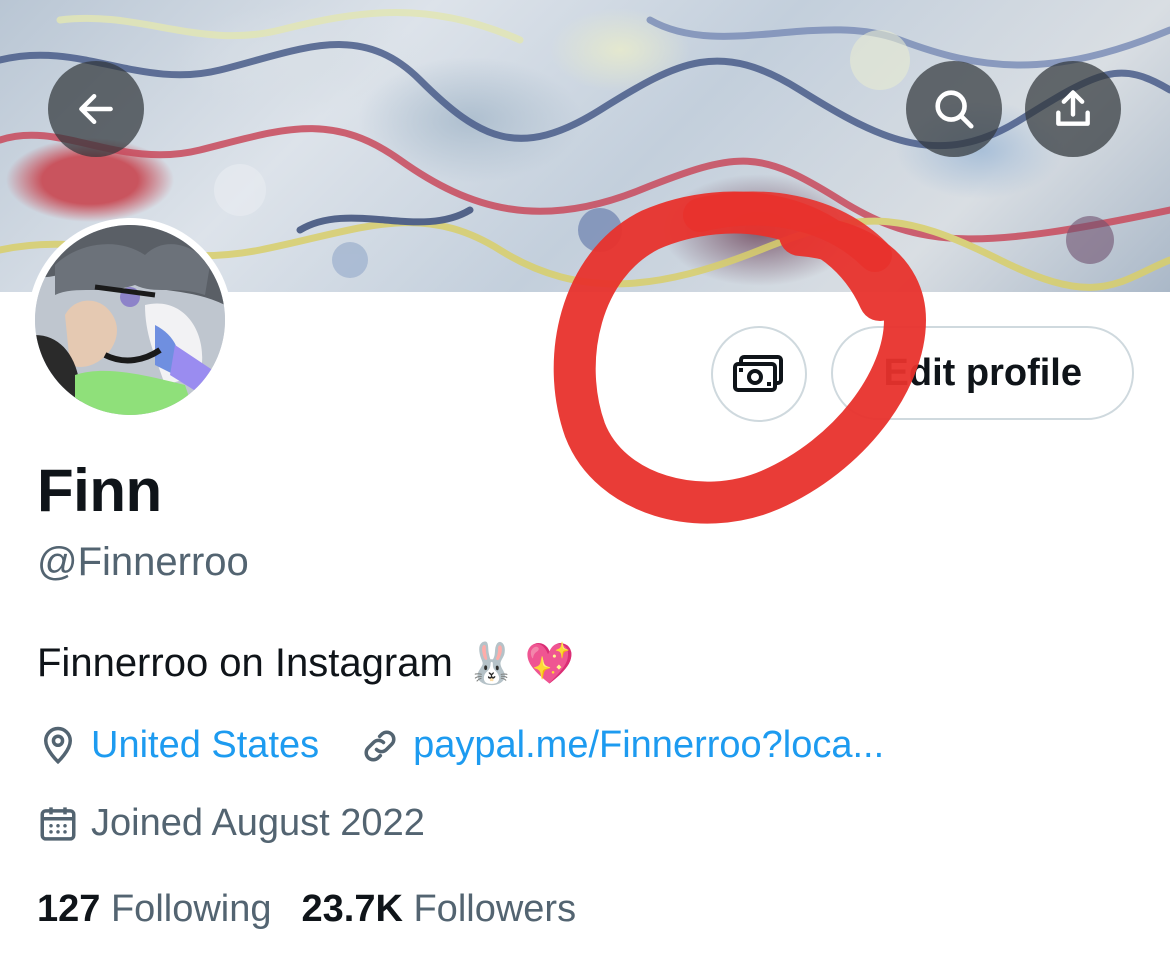  I want to click on tip-button, so click(759, 374).